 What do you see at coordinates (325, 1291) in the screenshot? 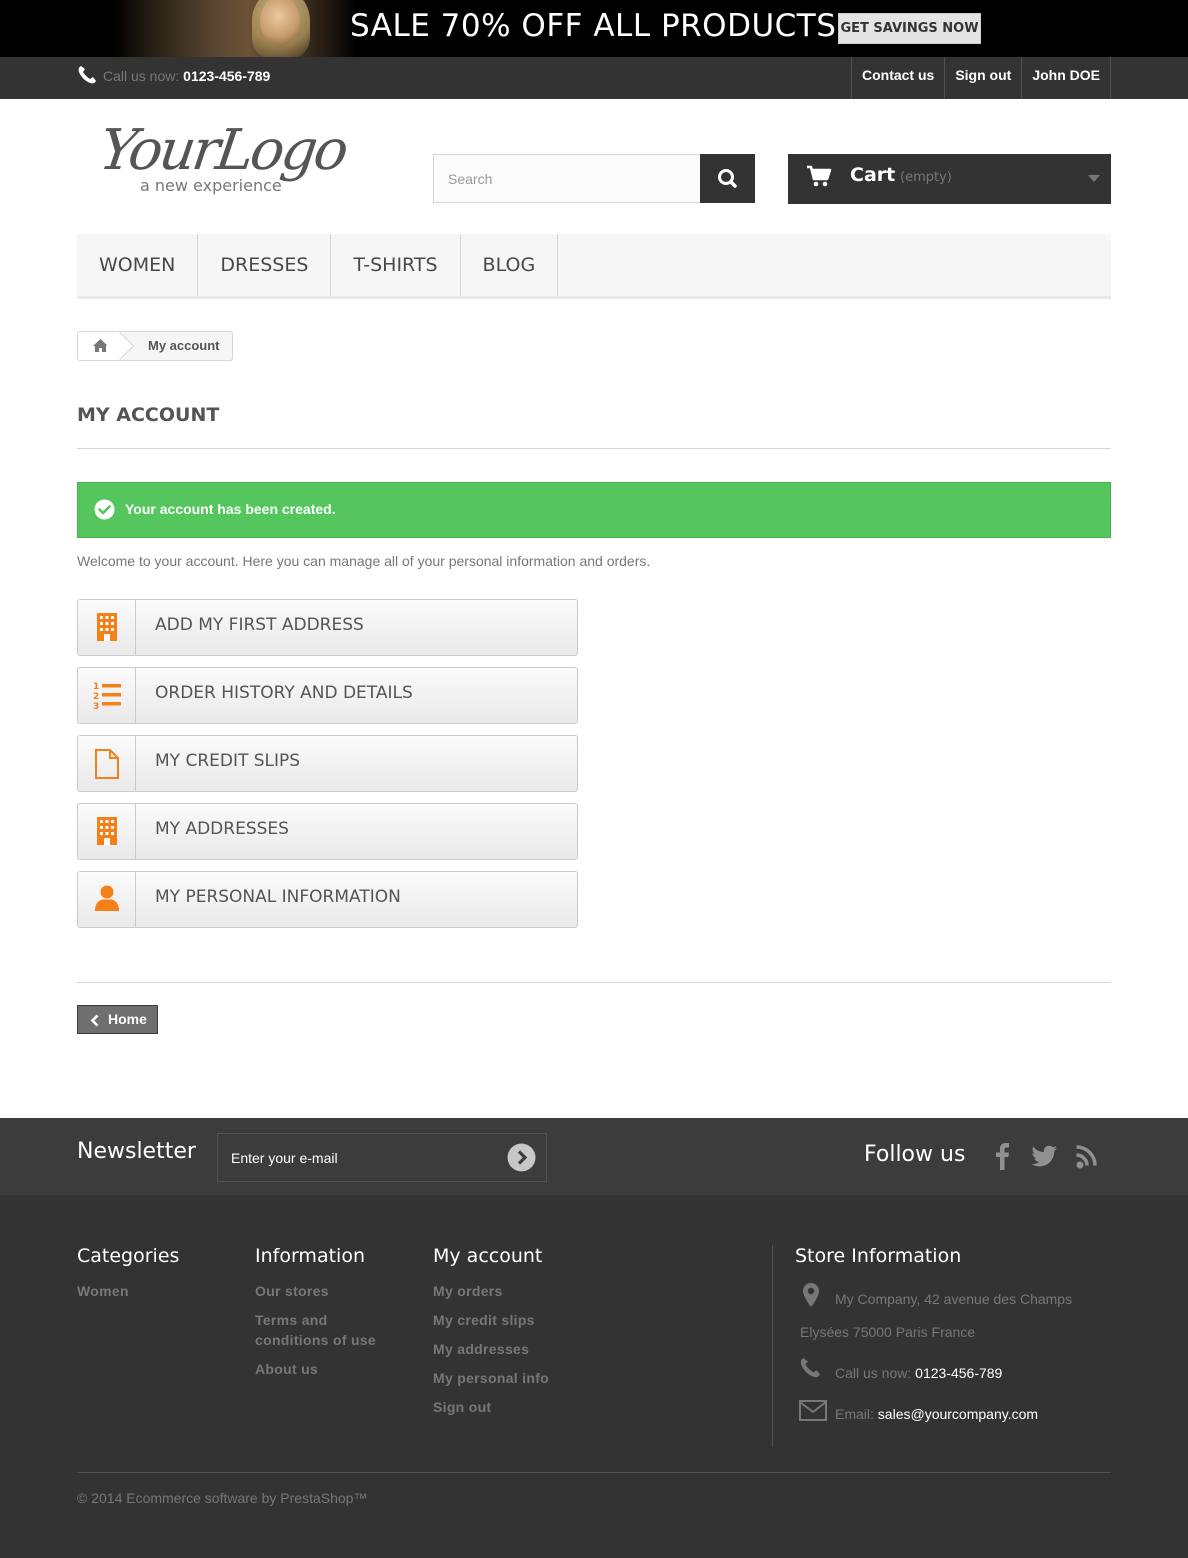
I see `footer-link-our-stores: Our stores` at bounding box center [325, 1291].